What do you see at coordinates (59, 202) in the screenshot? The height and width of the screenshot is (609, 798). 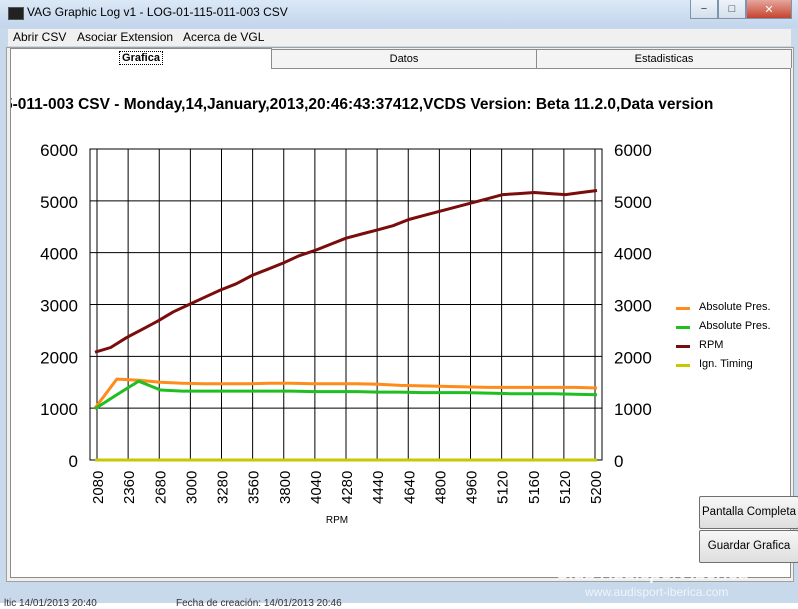 I see `y-tick-label-left: 5000` at bounding box center [59, 202].